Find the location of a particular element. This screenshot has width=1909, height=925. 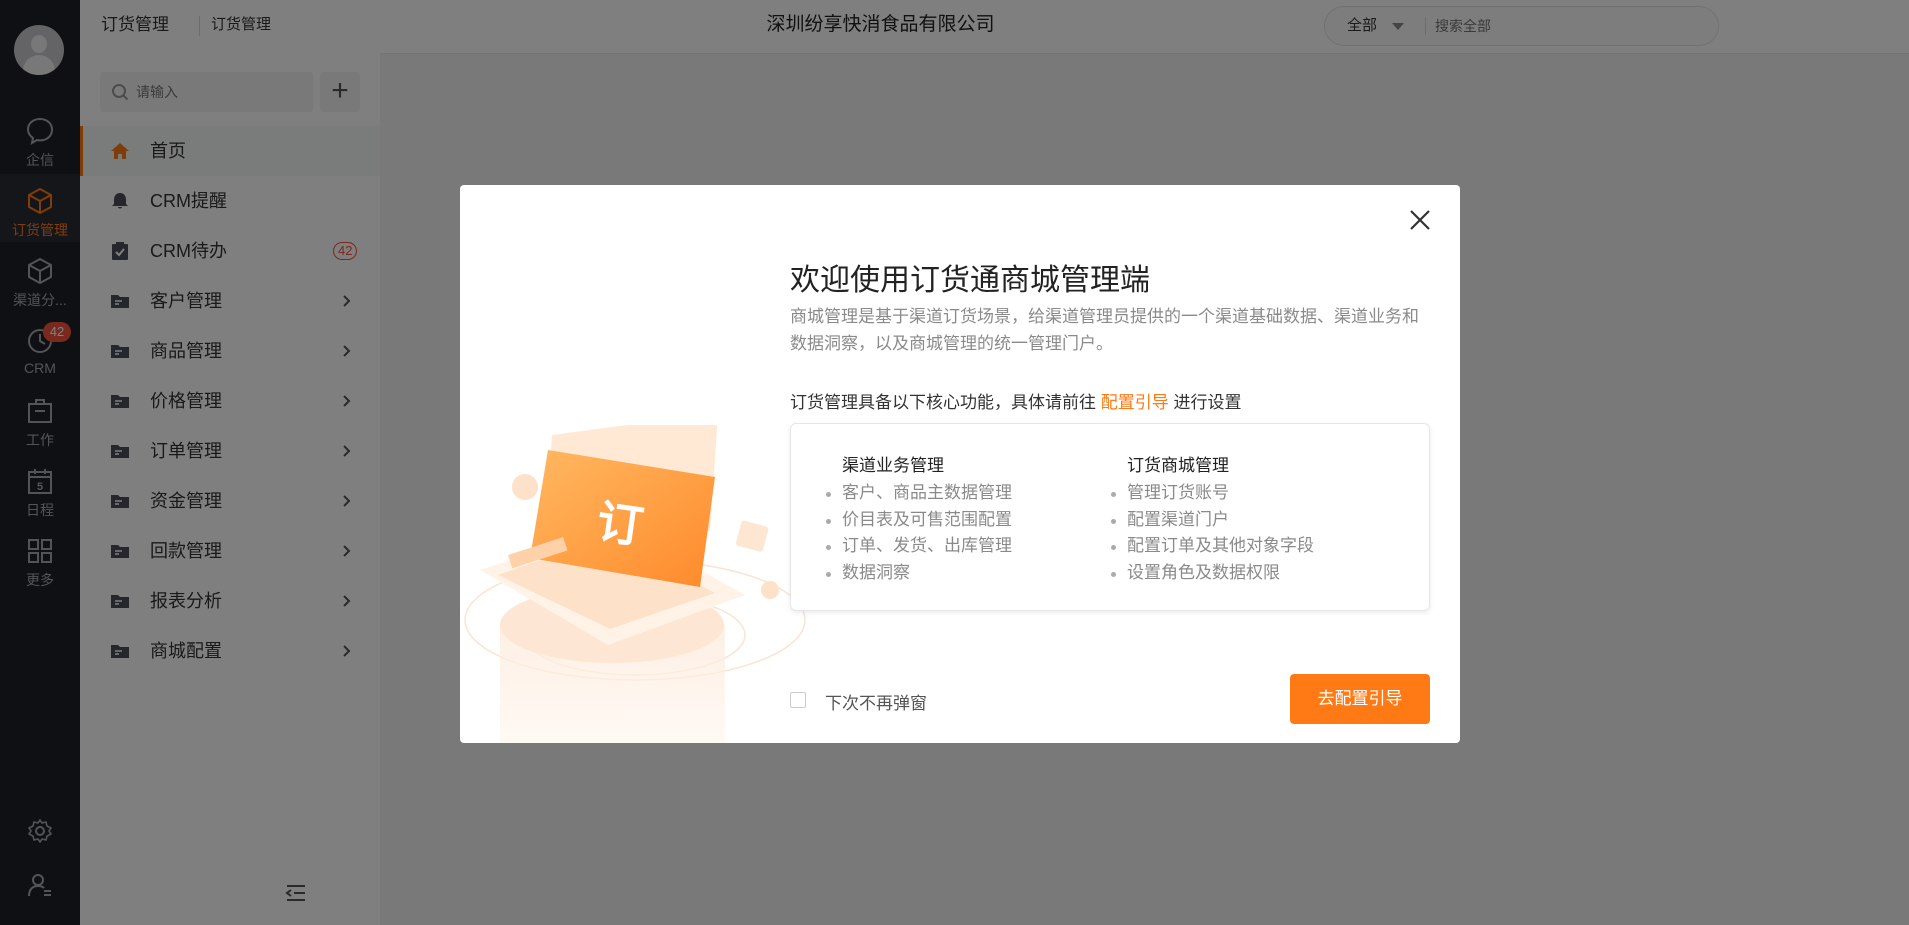

modal-title: 欢迎使用订货通商城管理端 is located at coordinates (970, 280).